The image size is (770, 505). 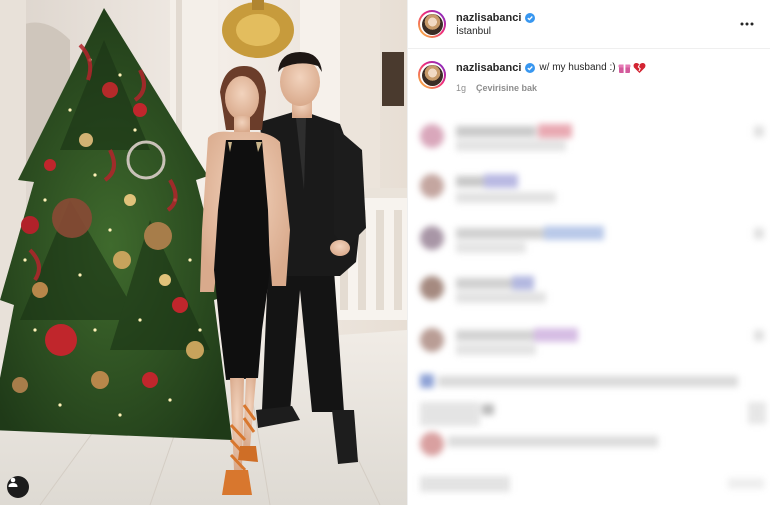 I want to click on username-link: nazlisabanci, so click(x=496, y=18).